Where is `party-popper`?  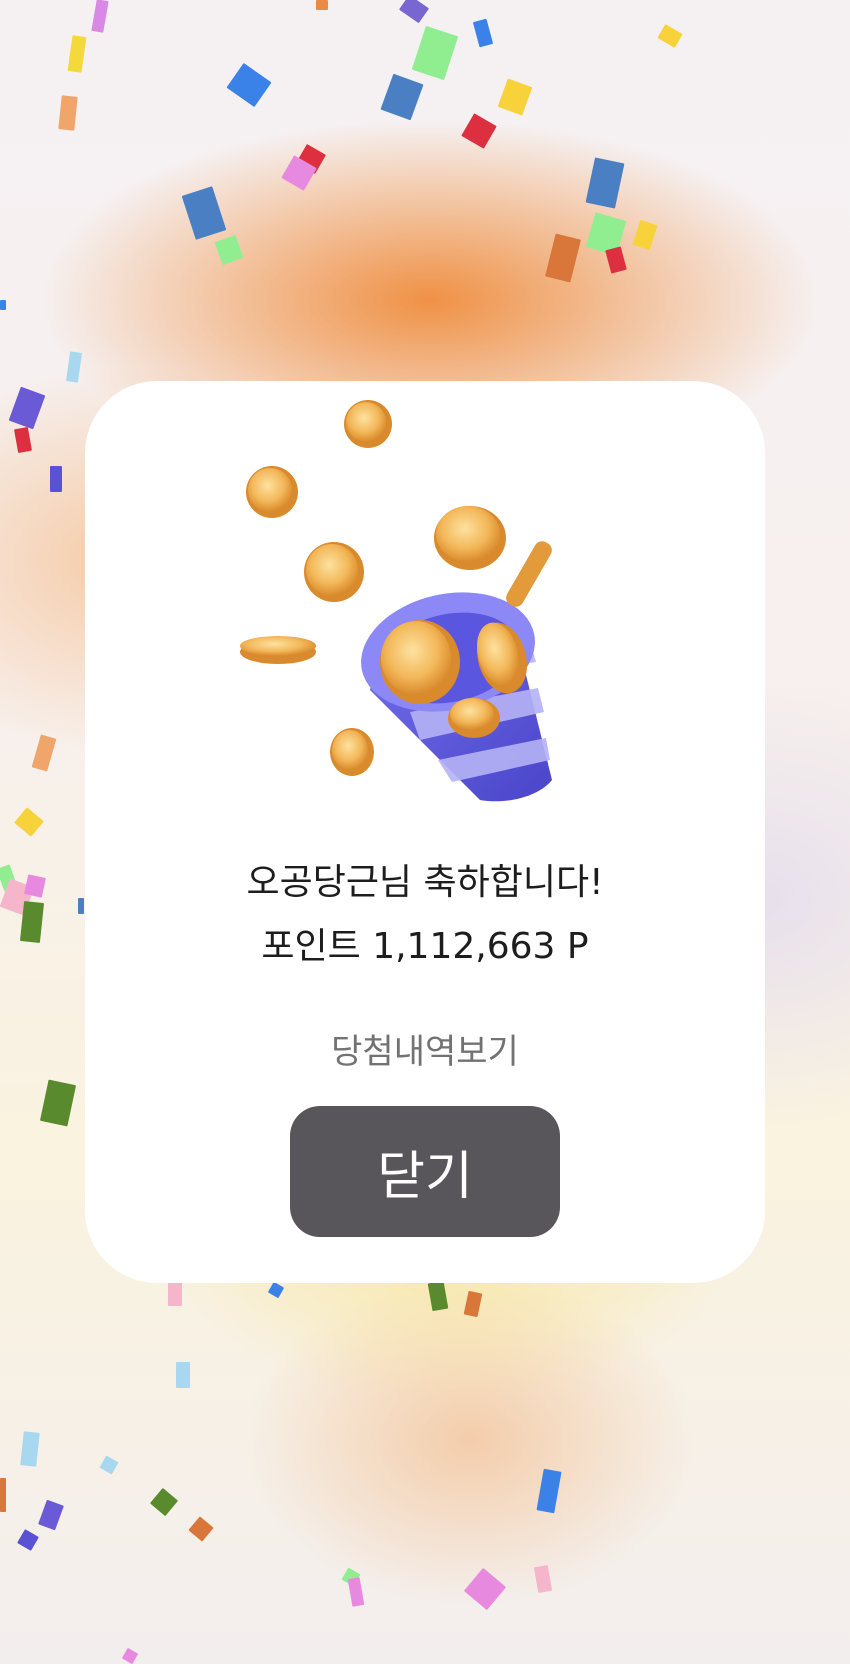 party-popper is located at coordinates (456, 697).